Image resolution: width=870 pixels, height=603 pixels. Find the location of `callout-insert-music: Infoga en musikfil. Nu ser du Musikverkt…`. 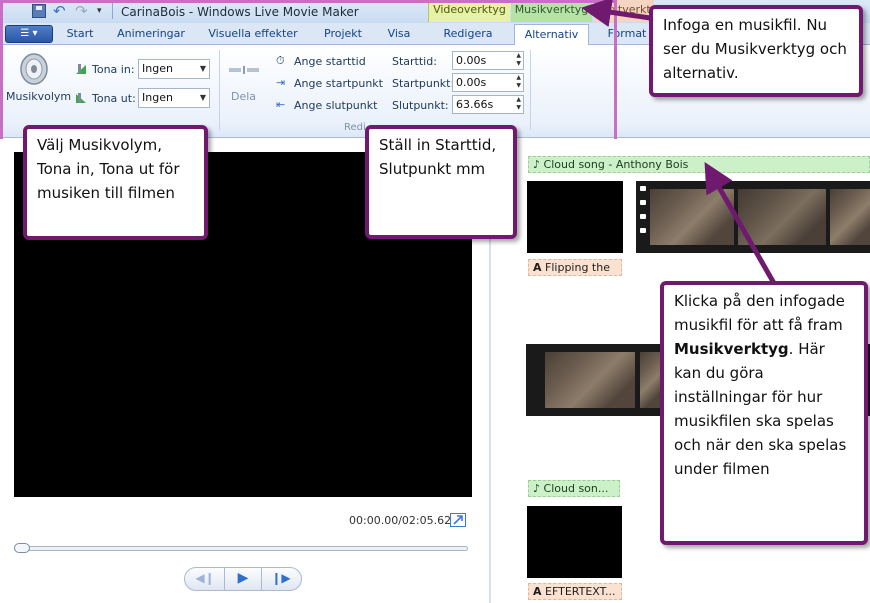

callout-insert-music: Infoga en musikfil. Nu ser du Musikverkt… is located at coordinates (756, 51).